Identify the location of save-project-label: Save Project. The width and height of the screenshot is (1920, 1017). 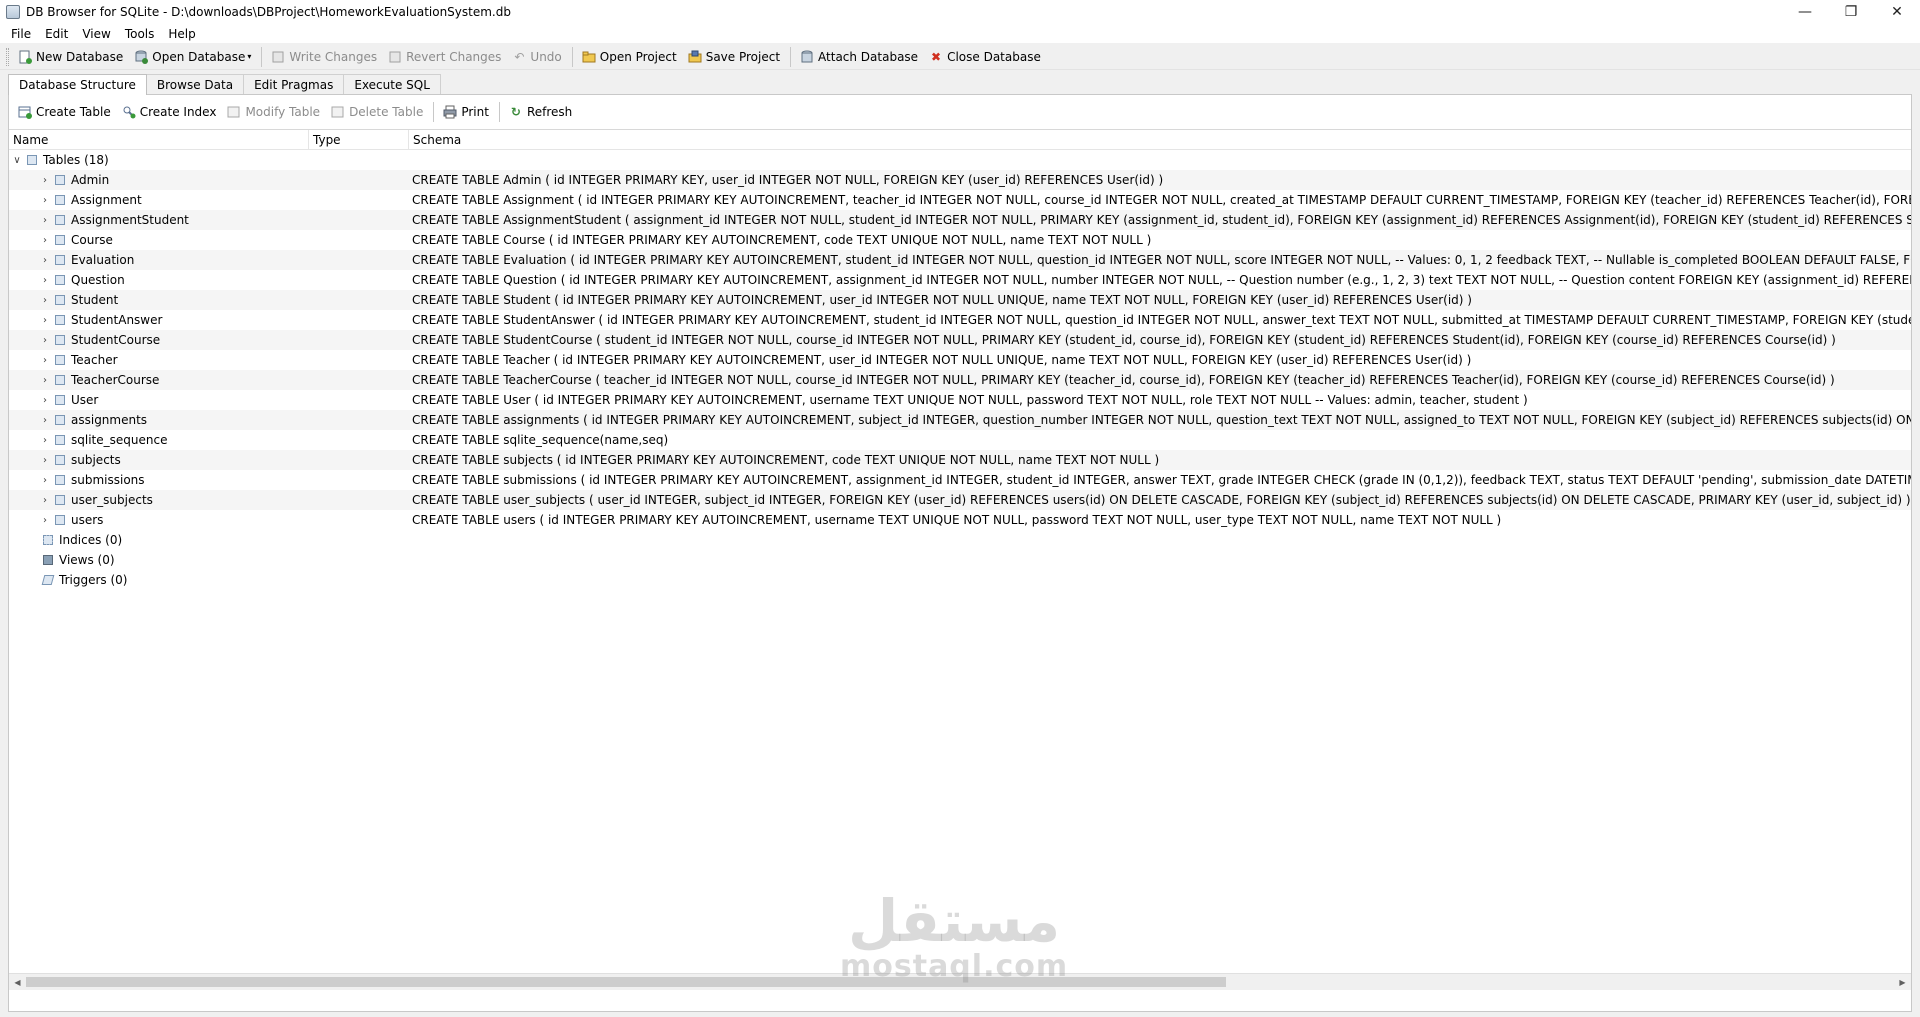
(743, 56).